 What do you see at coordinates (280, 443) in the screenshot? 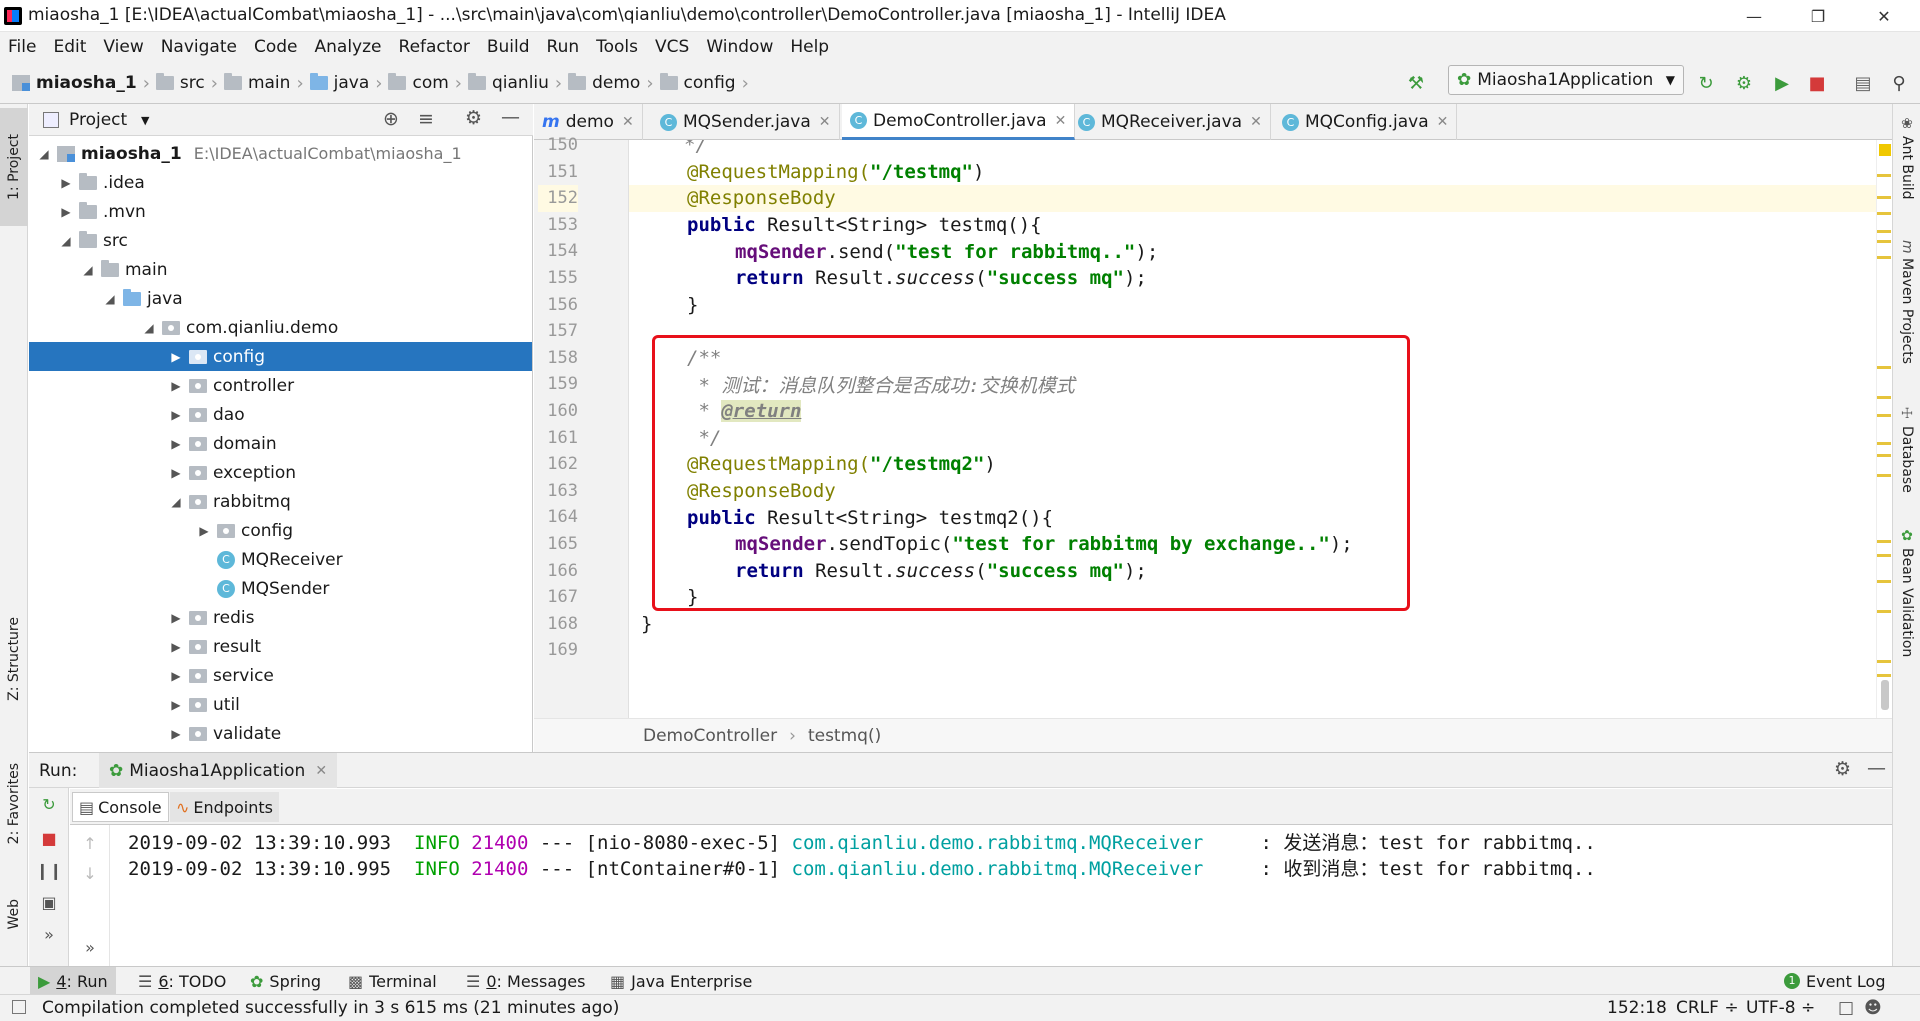
I see `tree-item: ▶ domain` at bounding box center [280, 443].